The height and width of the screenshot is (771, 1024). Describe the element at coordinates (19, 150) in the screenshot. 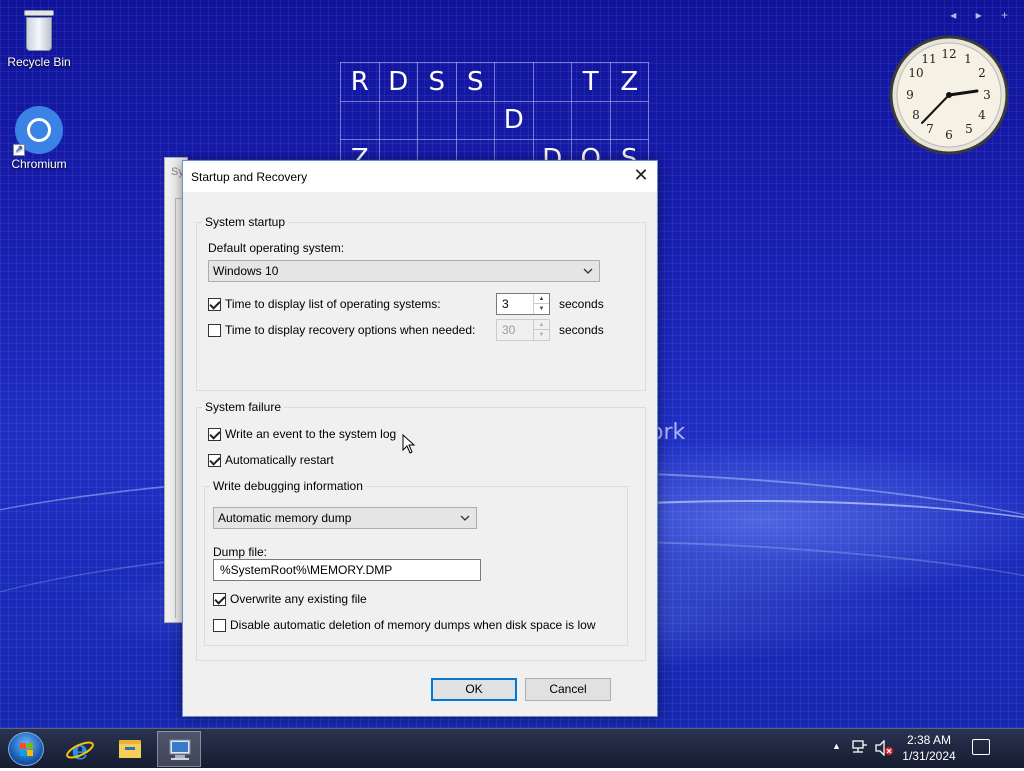

I see `shortcut-arrow-icon: ↗` at that location.